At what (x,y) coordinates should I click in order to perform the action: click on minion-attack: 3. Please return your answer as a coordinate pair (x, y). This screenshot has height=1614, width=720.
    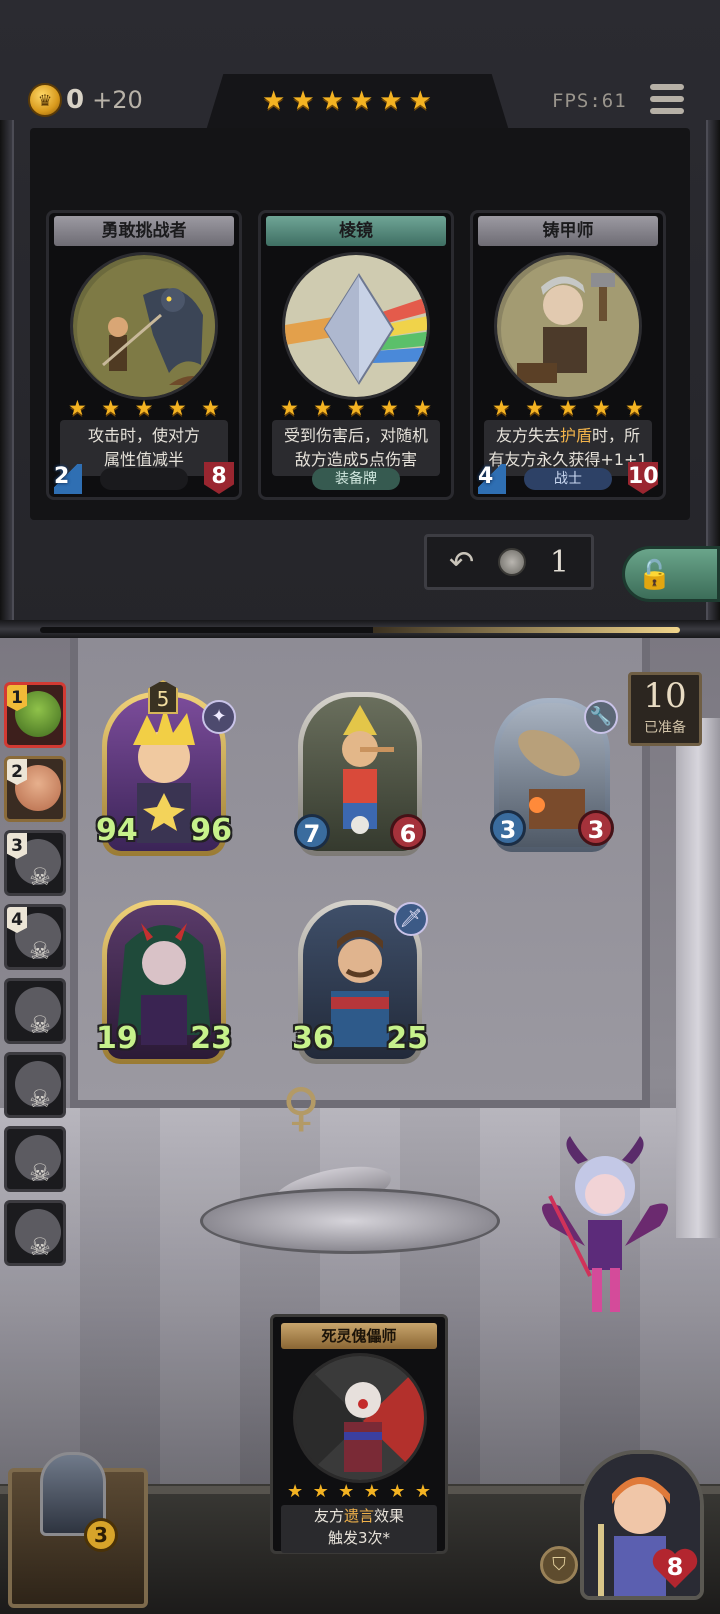
    Looking at the image, I should click on (508, 828).